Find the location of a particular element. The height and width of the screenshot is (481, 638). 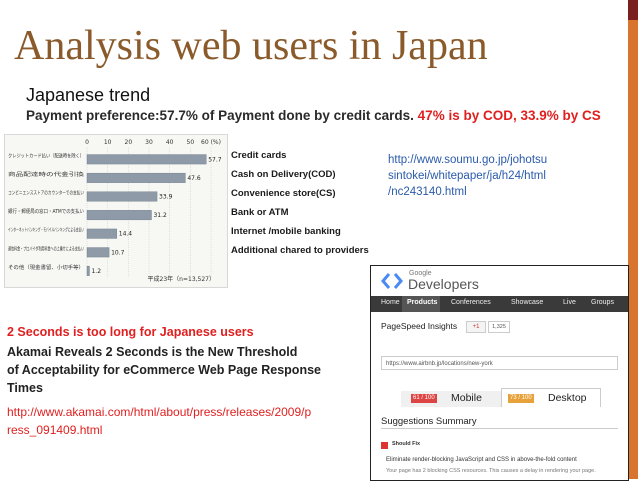

chart-x-tick-label: 10 is located at coordinates (108, 142).